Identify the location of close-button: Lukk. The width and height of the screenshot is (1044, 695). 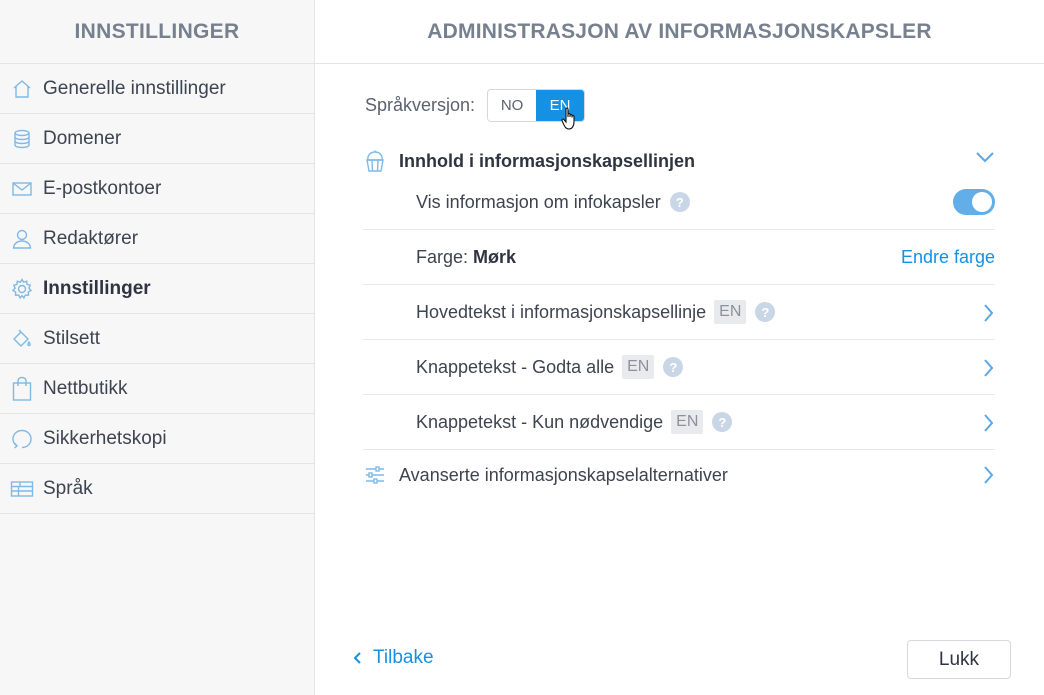
(959, 659).